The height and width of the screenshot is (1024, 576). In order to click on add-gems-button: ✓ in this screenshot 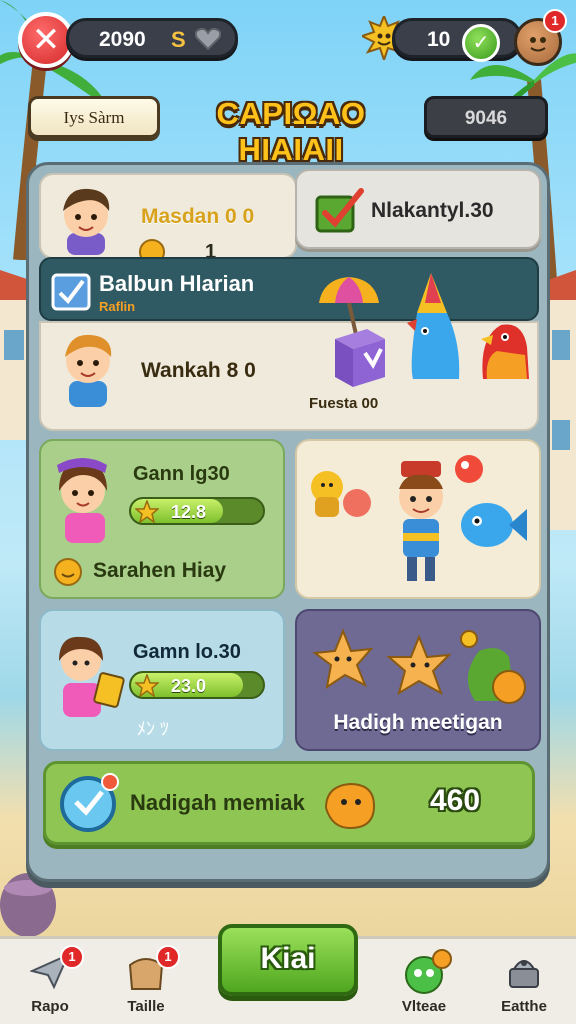, I will do `click(481, 43)`.